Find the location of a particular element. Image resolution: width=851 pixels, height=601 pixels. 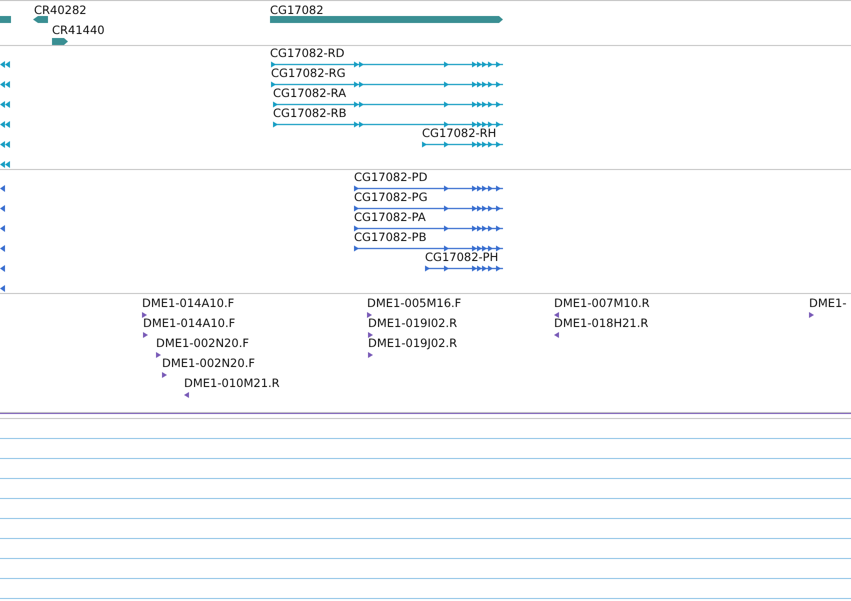

protein-label: CG17082-PA is located at coordinates (390, 217).